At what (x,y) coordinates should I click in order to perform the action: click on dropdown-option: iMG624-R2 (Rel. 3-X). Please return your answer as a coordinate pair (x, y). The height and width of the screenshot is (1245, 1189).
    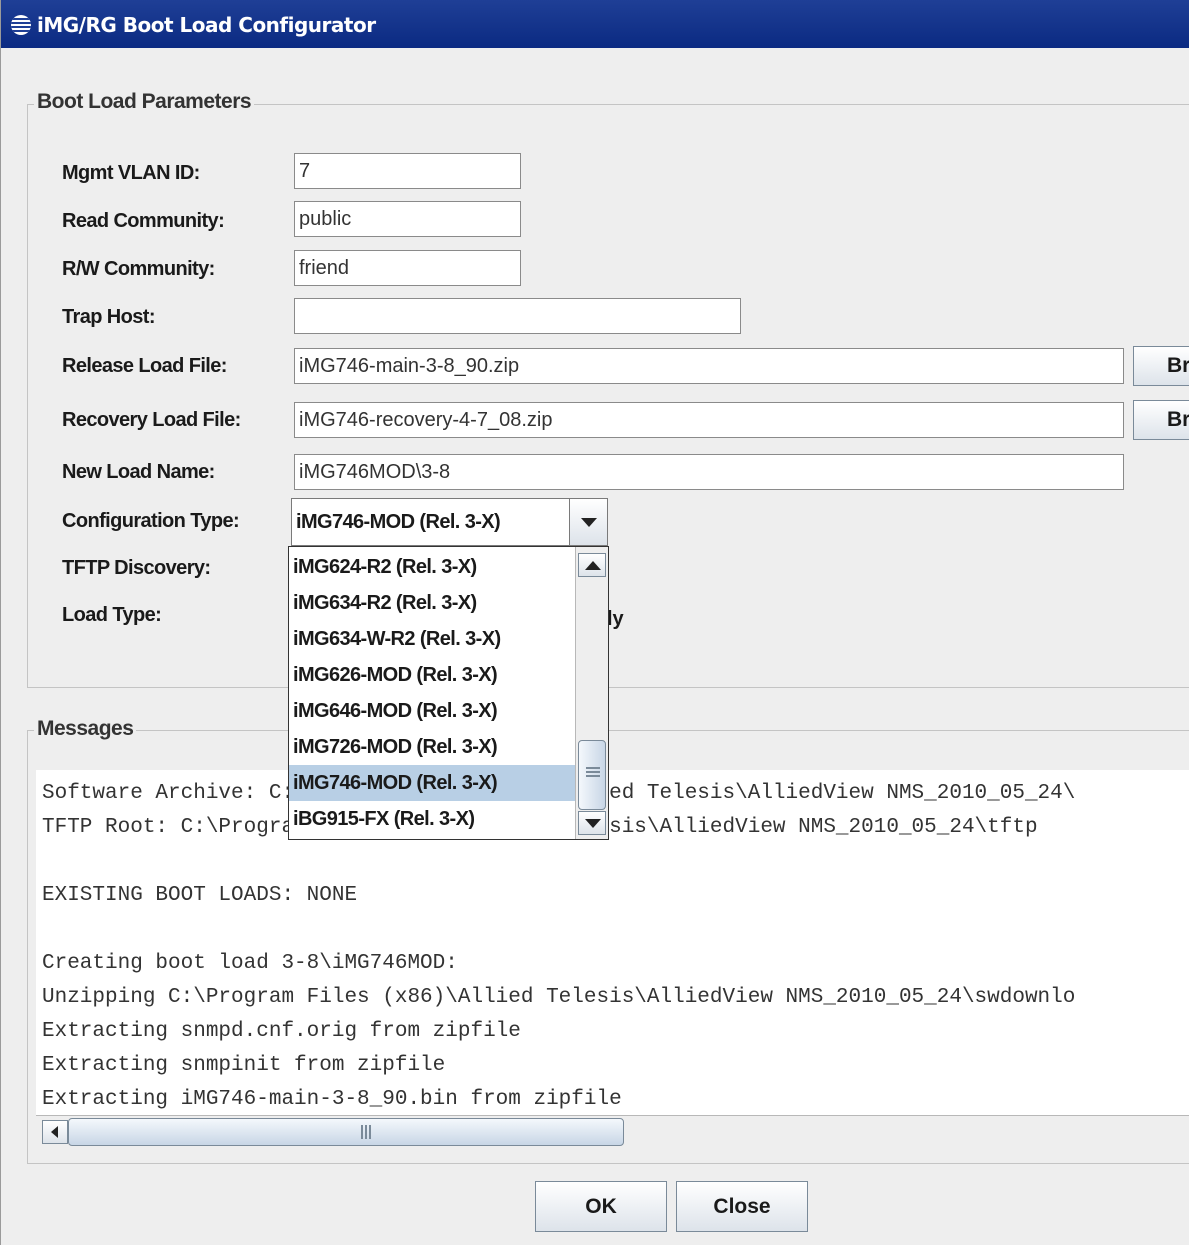
    Looking at the image, I should click on (432, 567).